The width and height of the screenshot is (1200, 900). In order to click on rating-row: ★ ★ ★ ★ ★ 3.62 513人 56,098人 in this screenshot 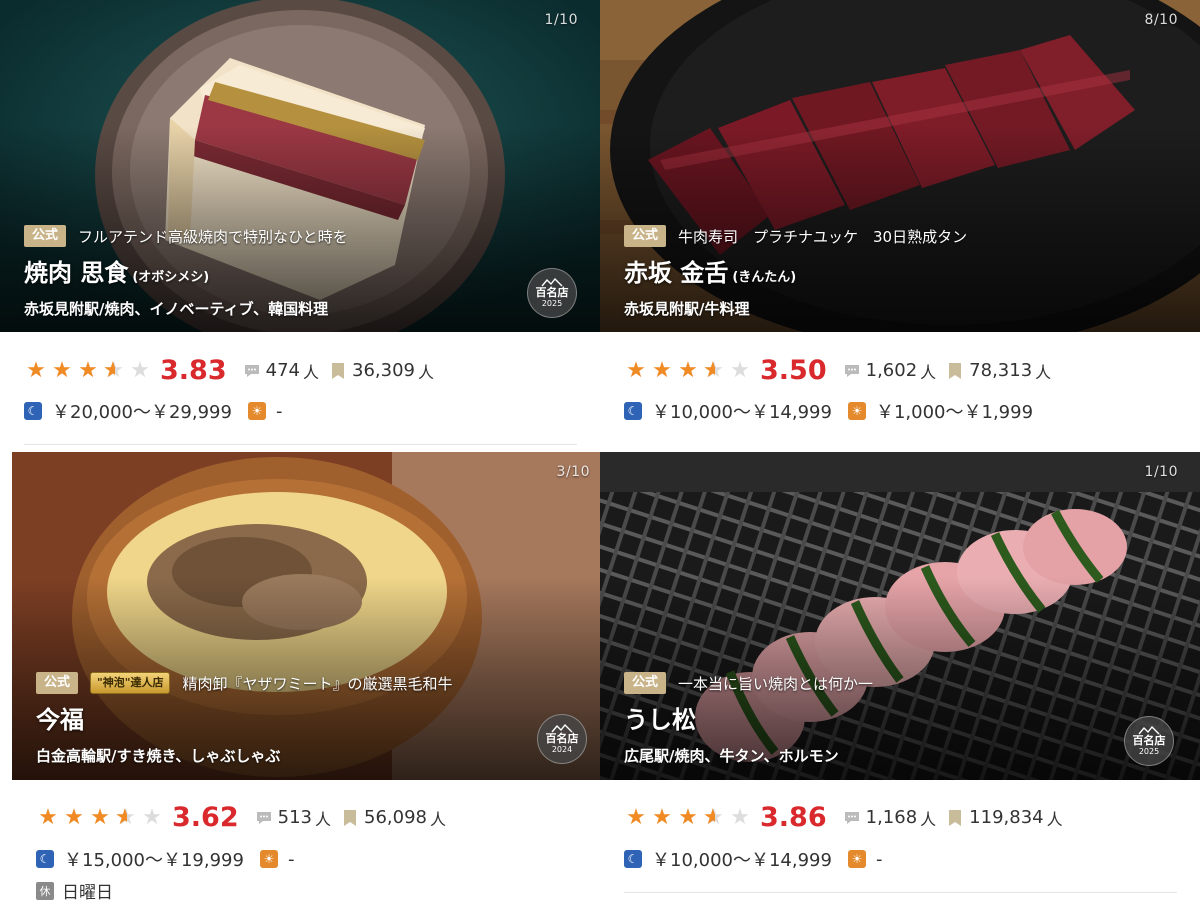, I will do `click(246, 817)`.